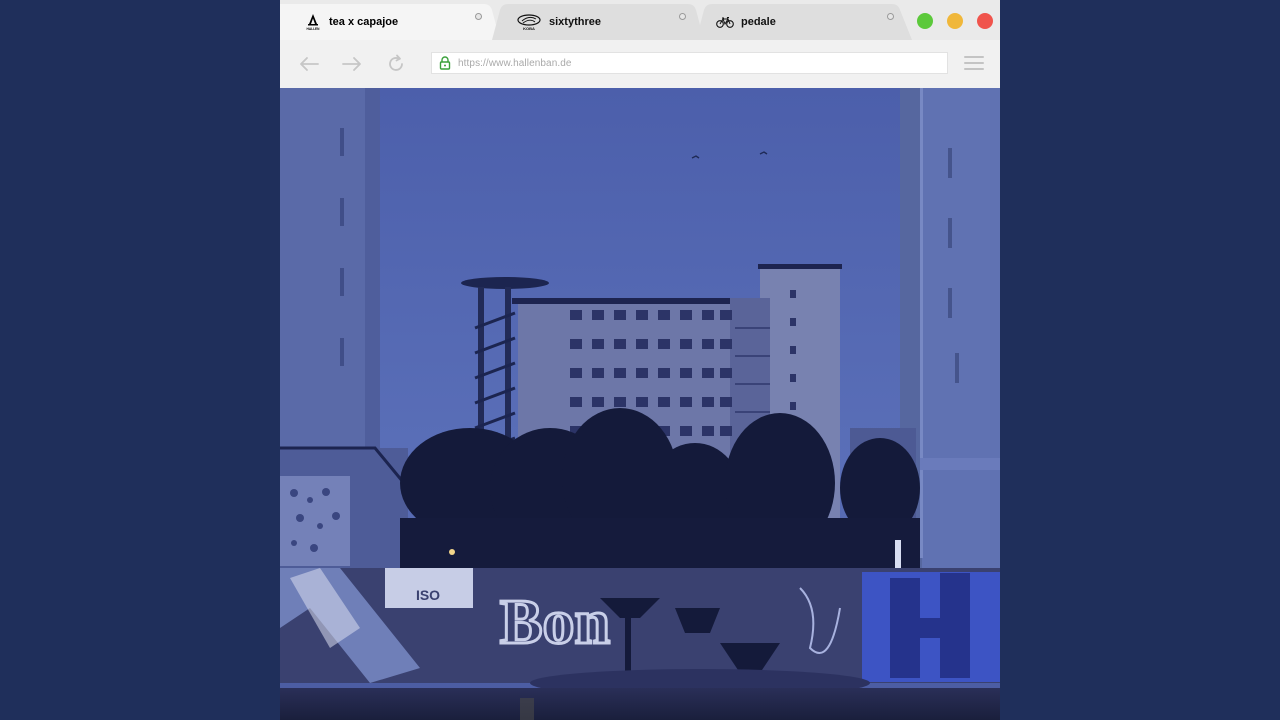 The height and width of the screenshot is (720, 1280). I want to click on close-window-button, so click(985, 21).